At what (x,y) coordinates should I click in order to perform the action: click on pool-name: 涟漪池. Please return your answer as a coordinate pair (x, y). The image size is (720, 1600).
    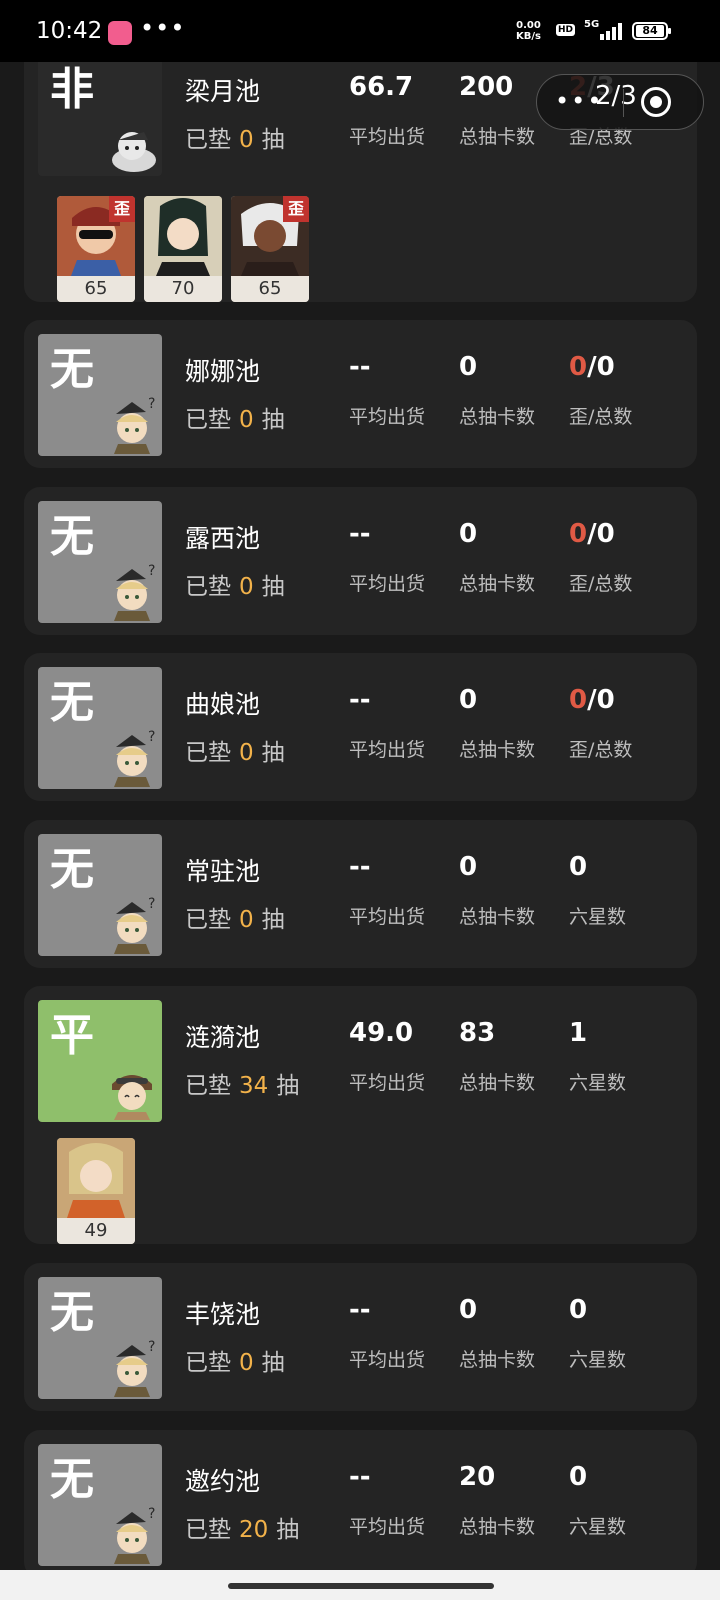
    Looking at the image, I should click on (223, 1037).